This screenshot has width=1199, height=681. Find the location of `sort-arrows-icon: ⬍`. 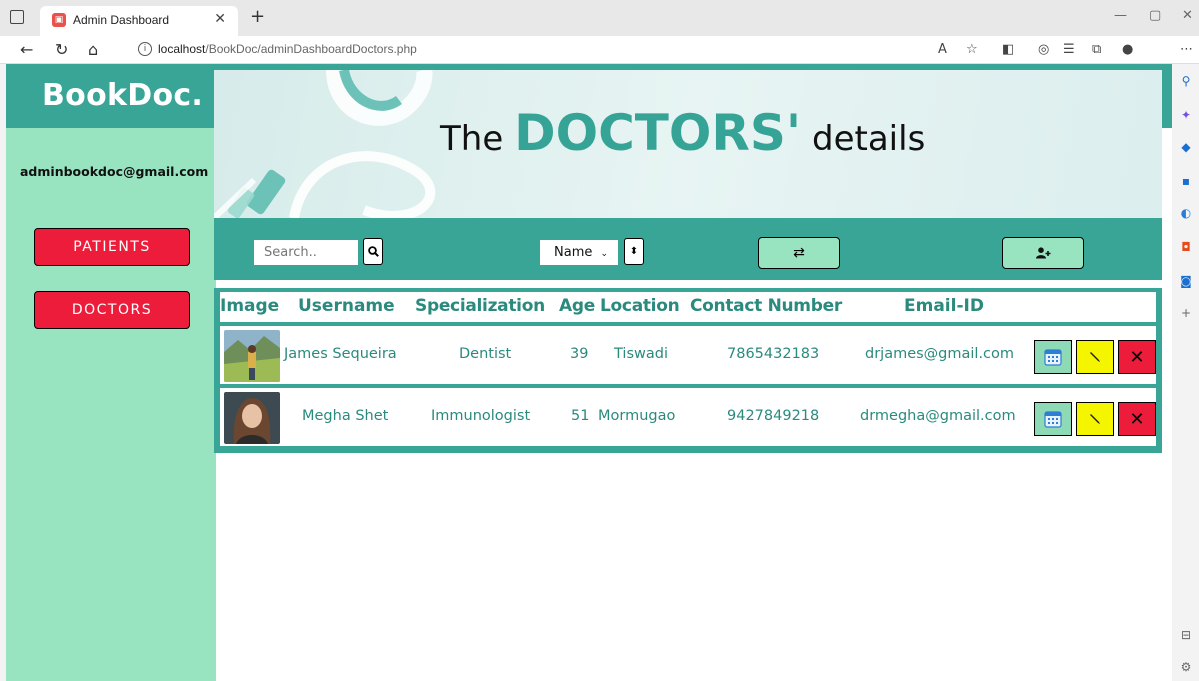

sort-arrows-icon: ⬍ is located at coordinates (634, 251).